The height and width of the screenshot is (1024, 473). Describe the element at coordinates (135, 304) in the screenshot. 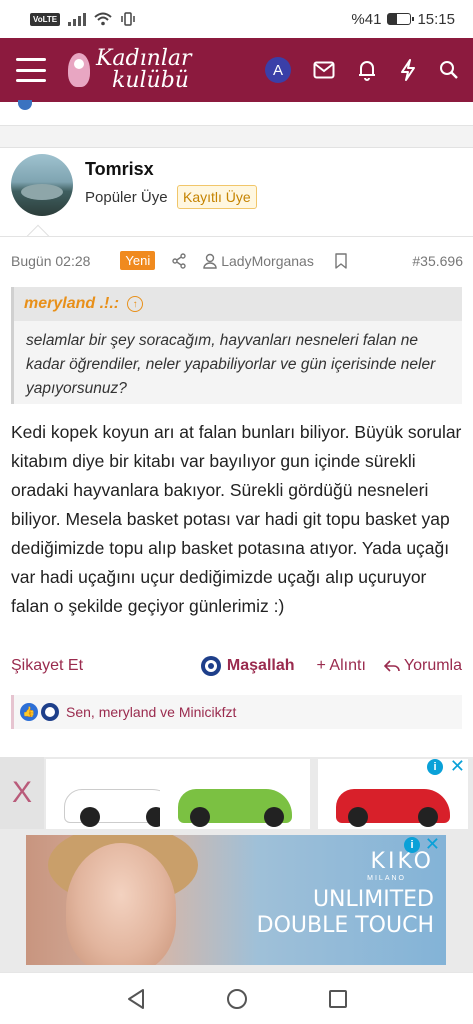

I see `arrow-up-circle-icon: ↑` at that location.